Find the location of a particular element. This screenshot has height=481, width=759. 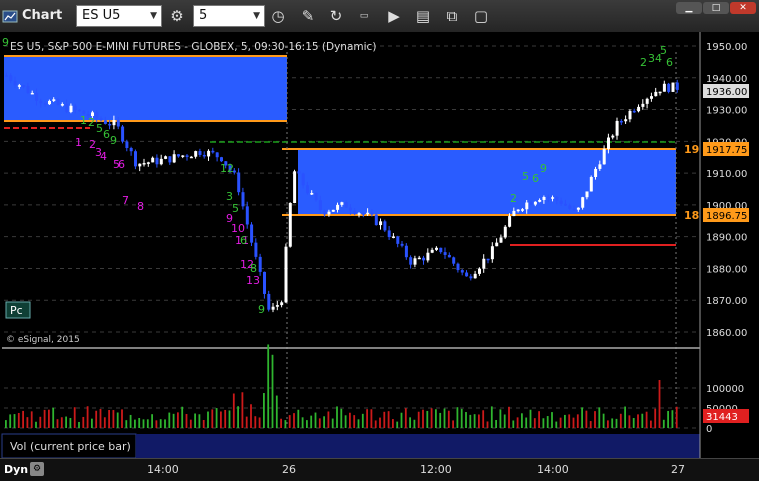

play-icon: ▶ is located at coordinates (394, 16).